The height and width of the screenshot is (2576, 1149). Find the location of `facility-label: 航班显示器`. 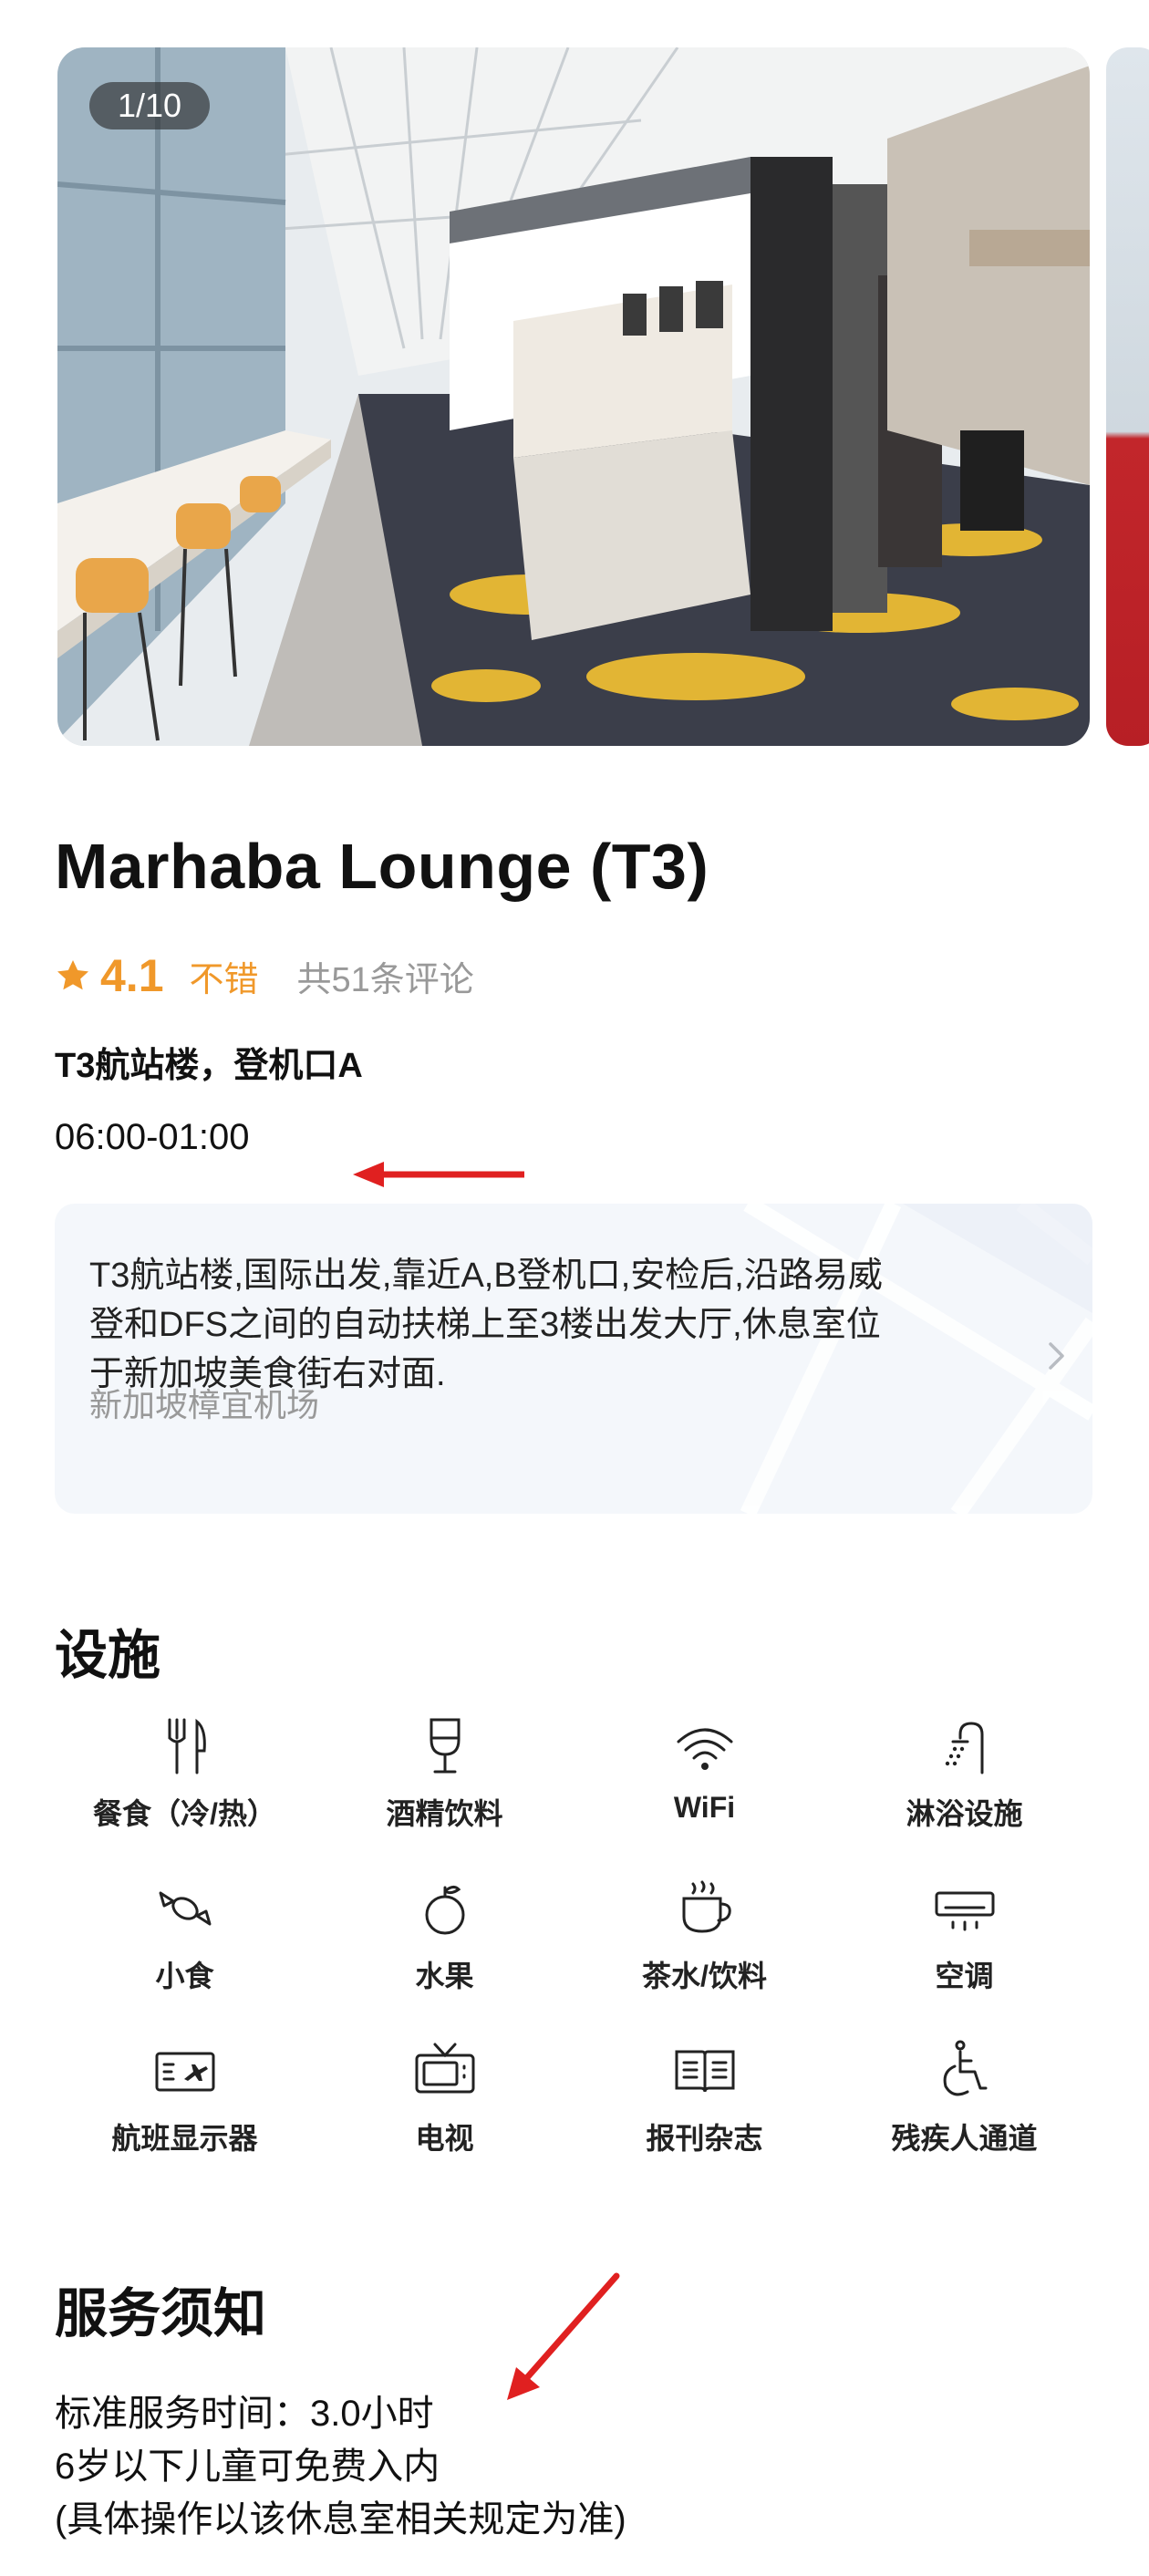

facility-label: 航班显示器 is located at coordinates (184, 2138).